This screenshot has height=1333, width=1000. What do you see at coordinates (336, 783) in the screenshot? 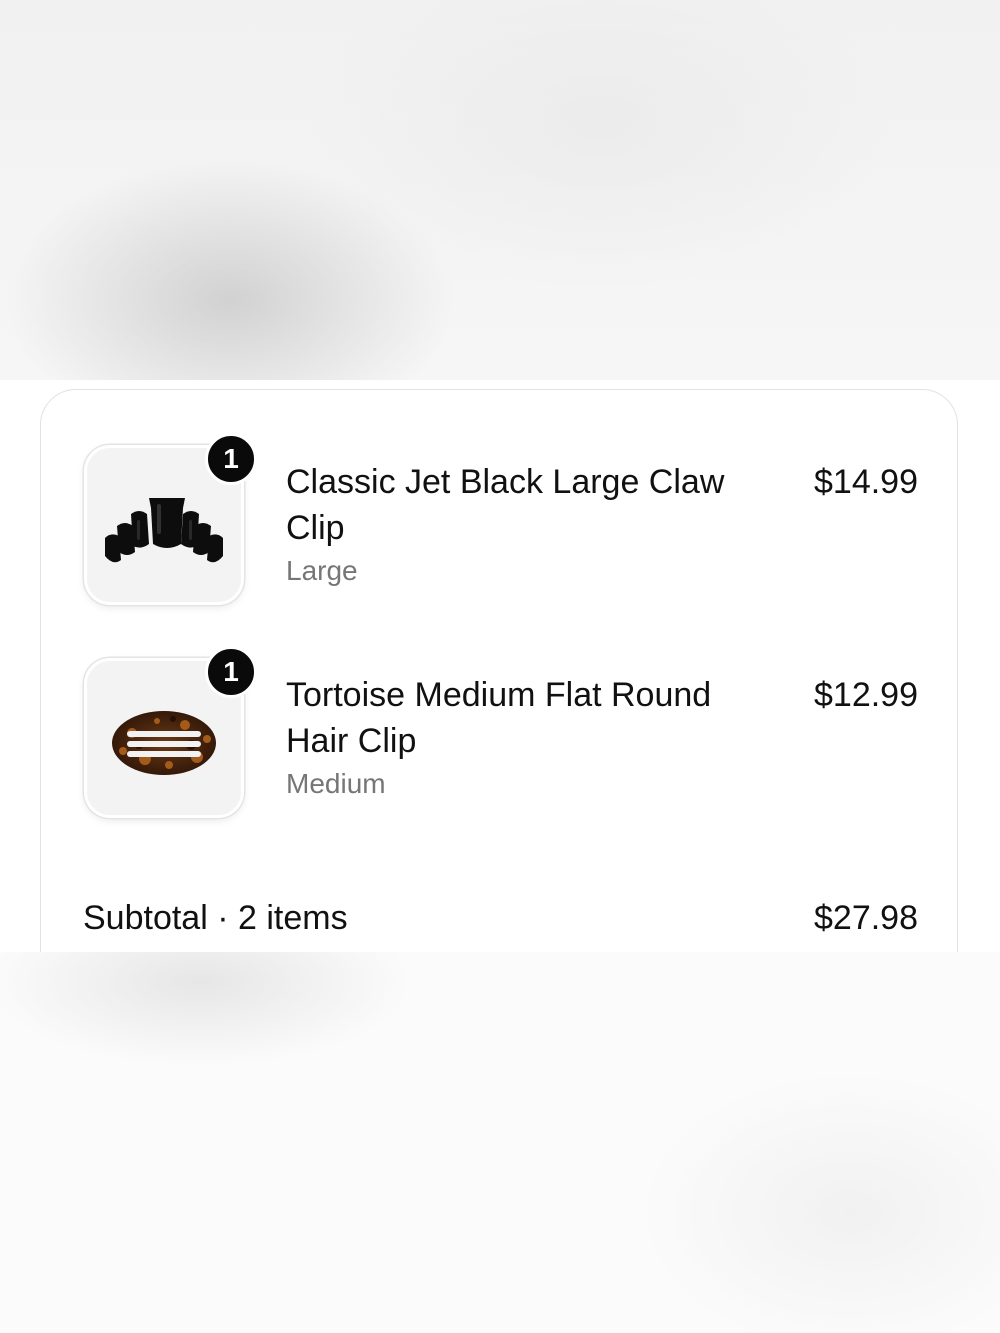
I see `item-variant: Medium` at bounding box center [336, 783].